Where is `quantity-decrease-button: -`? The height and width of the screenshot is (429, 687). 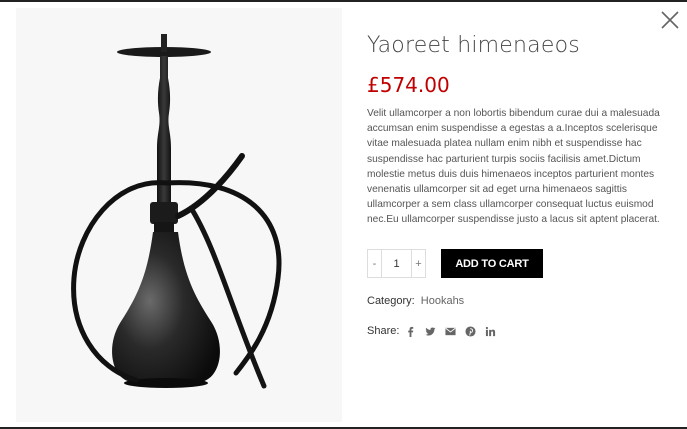
quantity-decrease-button: - is located at coordinates (375, 263).